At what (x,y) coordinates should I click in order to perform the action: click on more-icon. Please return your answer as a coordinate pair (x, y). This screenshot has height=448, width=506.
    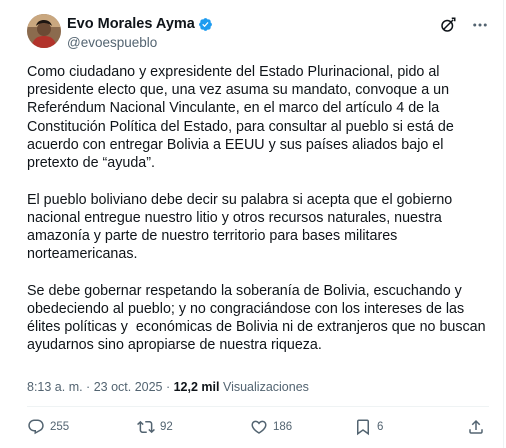
    Looking at the image, I should click on (480, 25).